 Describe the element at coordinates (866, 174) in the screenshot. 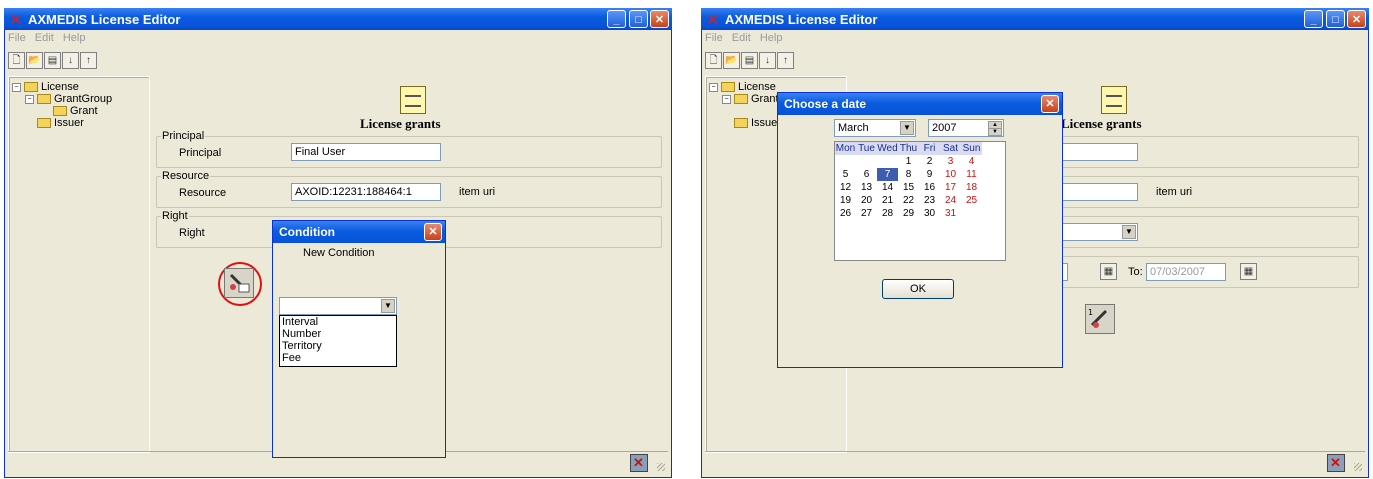

I see `calendar-day: 6` at that location.